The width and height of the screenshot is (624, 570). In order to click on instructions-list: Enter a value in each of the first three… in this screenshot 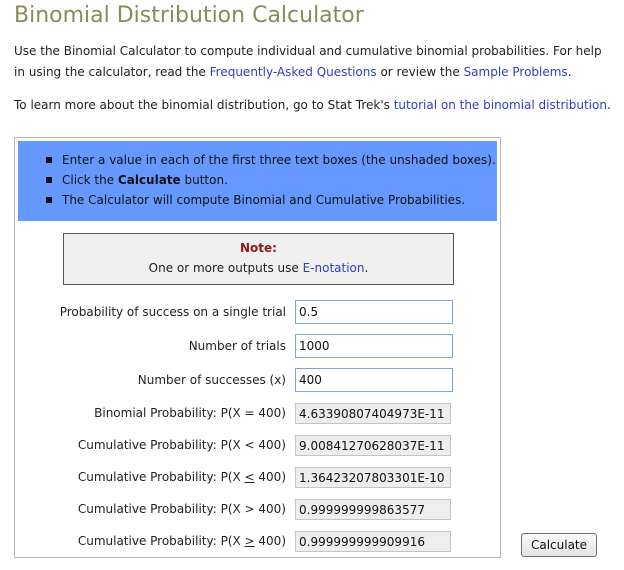, I will do `click(271, 180)`.